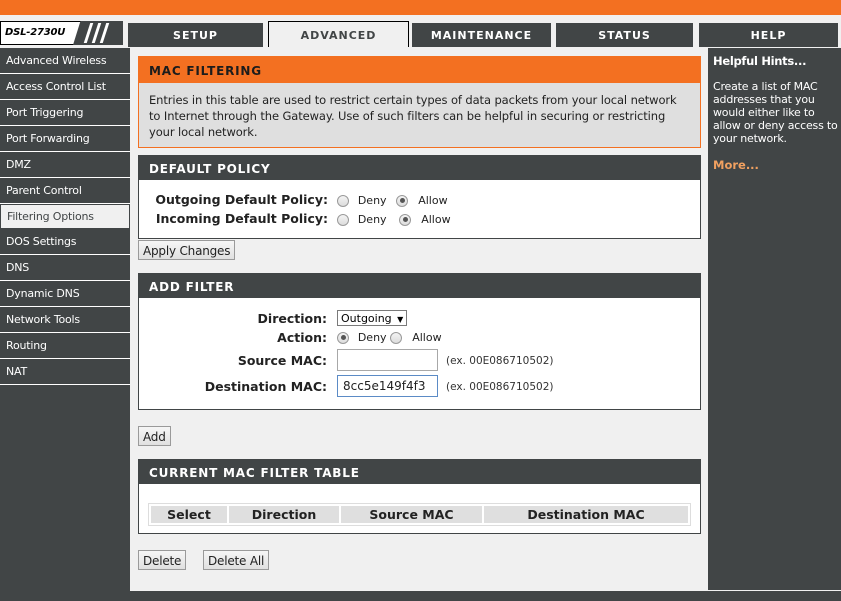 This screenshot has width=841, height=601. I want to click on sidebar-item-dynamic-dns: Dynamic DNS, so click(65, 294).